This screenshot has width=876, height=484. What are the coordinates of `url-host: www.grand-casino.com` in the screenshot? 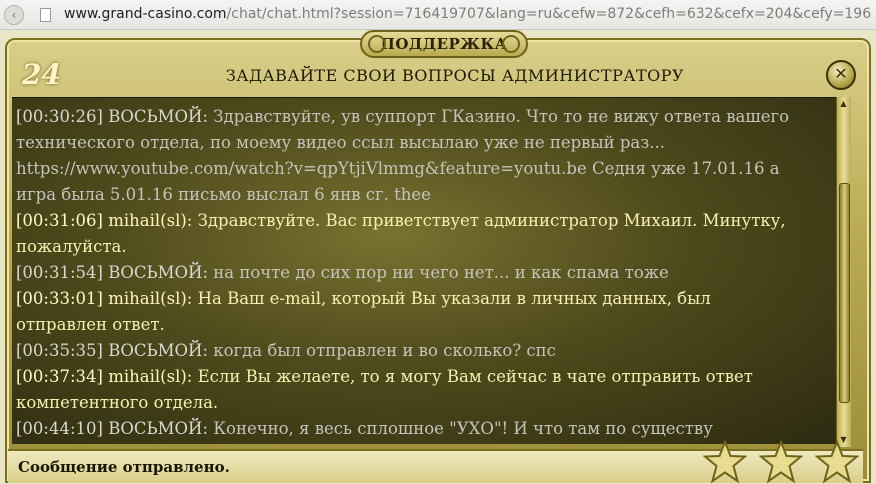 It's located at (145, 14).